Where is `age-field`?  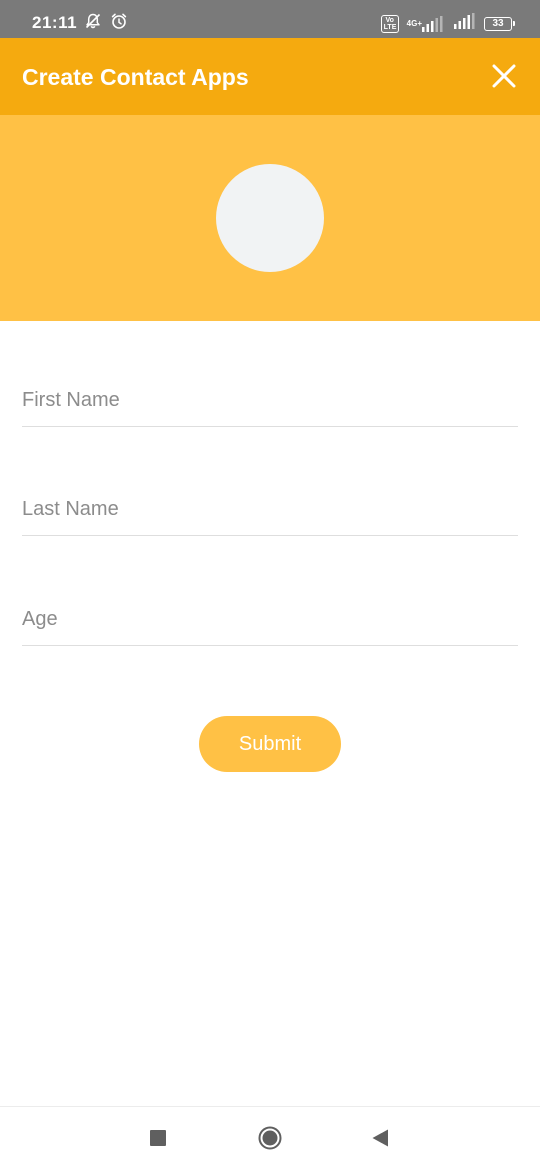
age-field is located at coordinates (270, 616).